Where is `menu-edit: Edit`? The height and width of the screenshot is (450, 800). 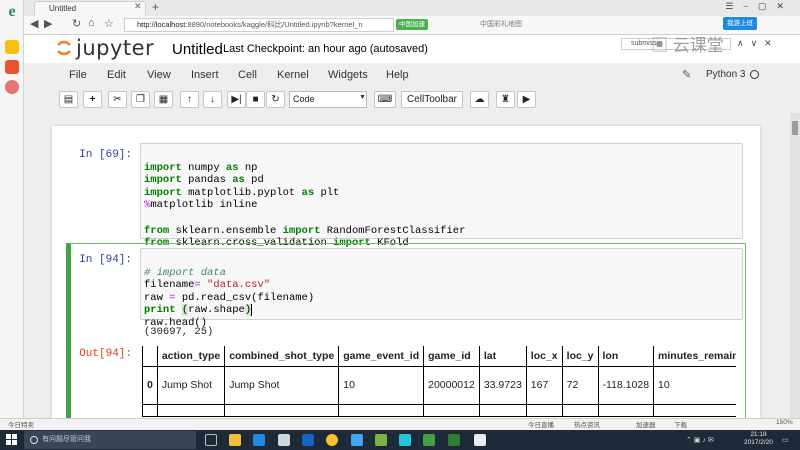
menu-edit: Edit is located at coordinates (116, 75).